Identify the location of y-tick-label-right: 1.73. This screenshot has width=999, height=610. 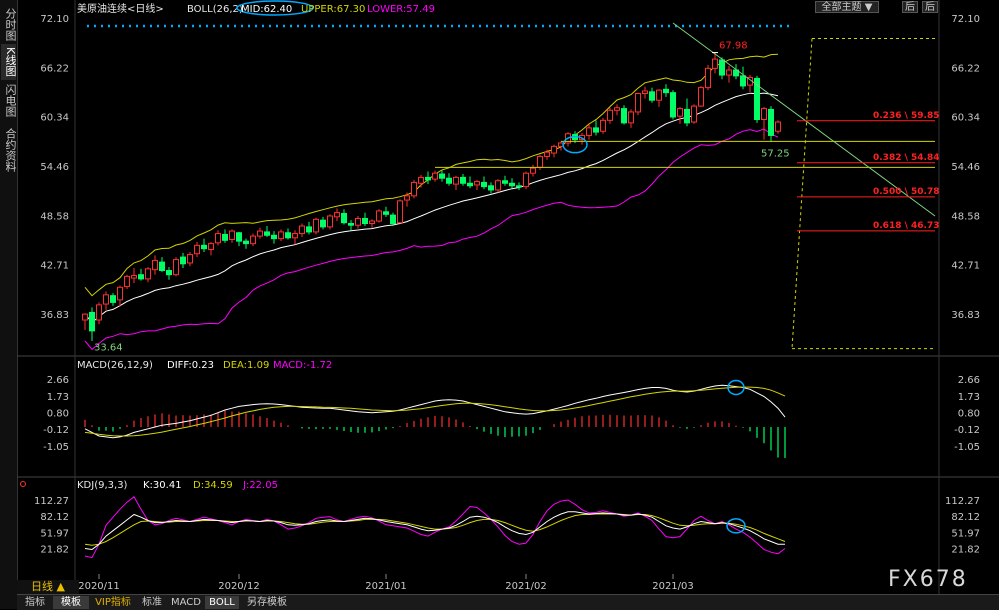
(969, 397).